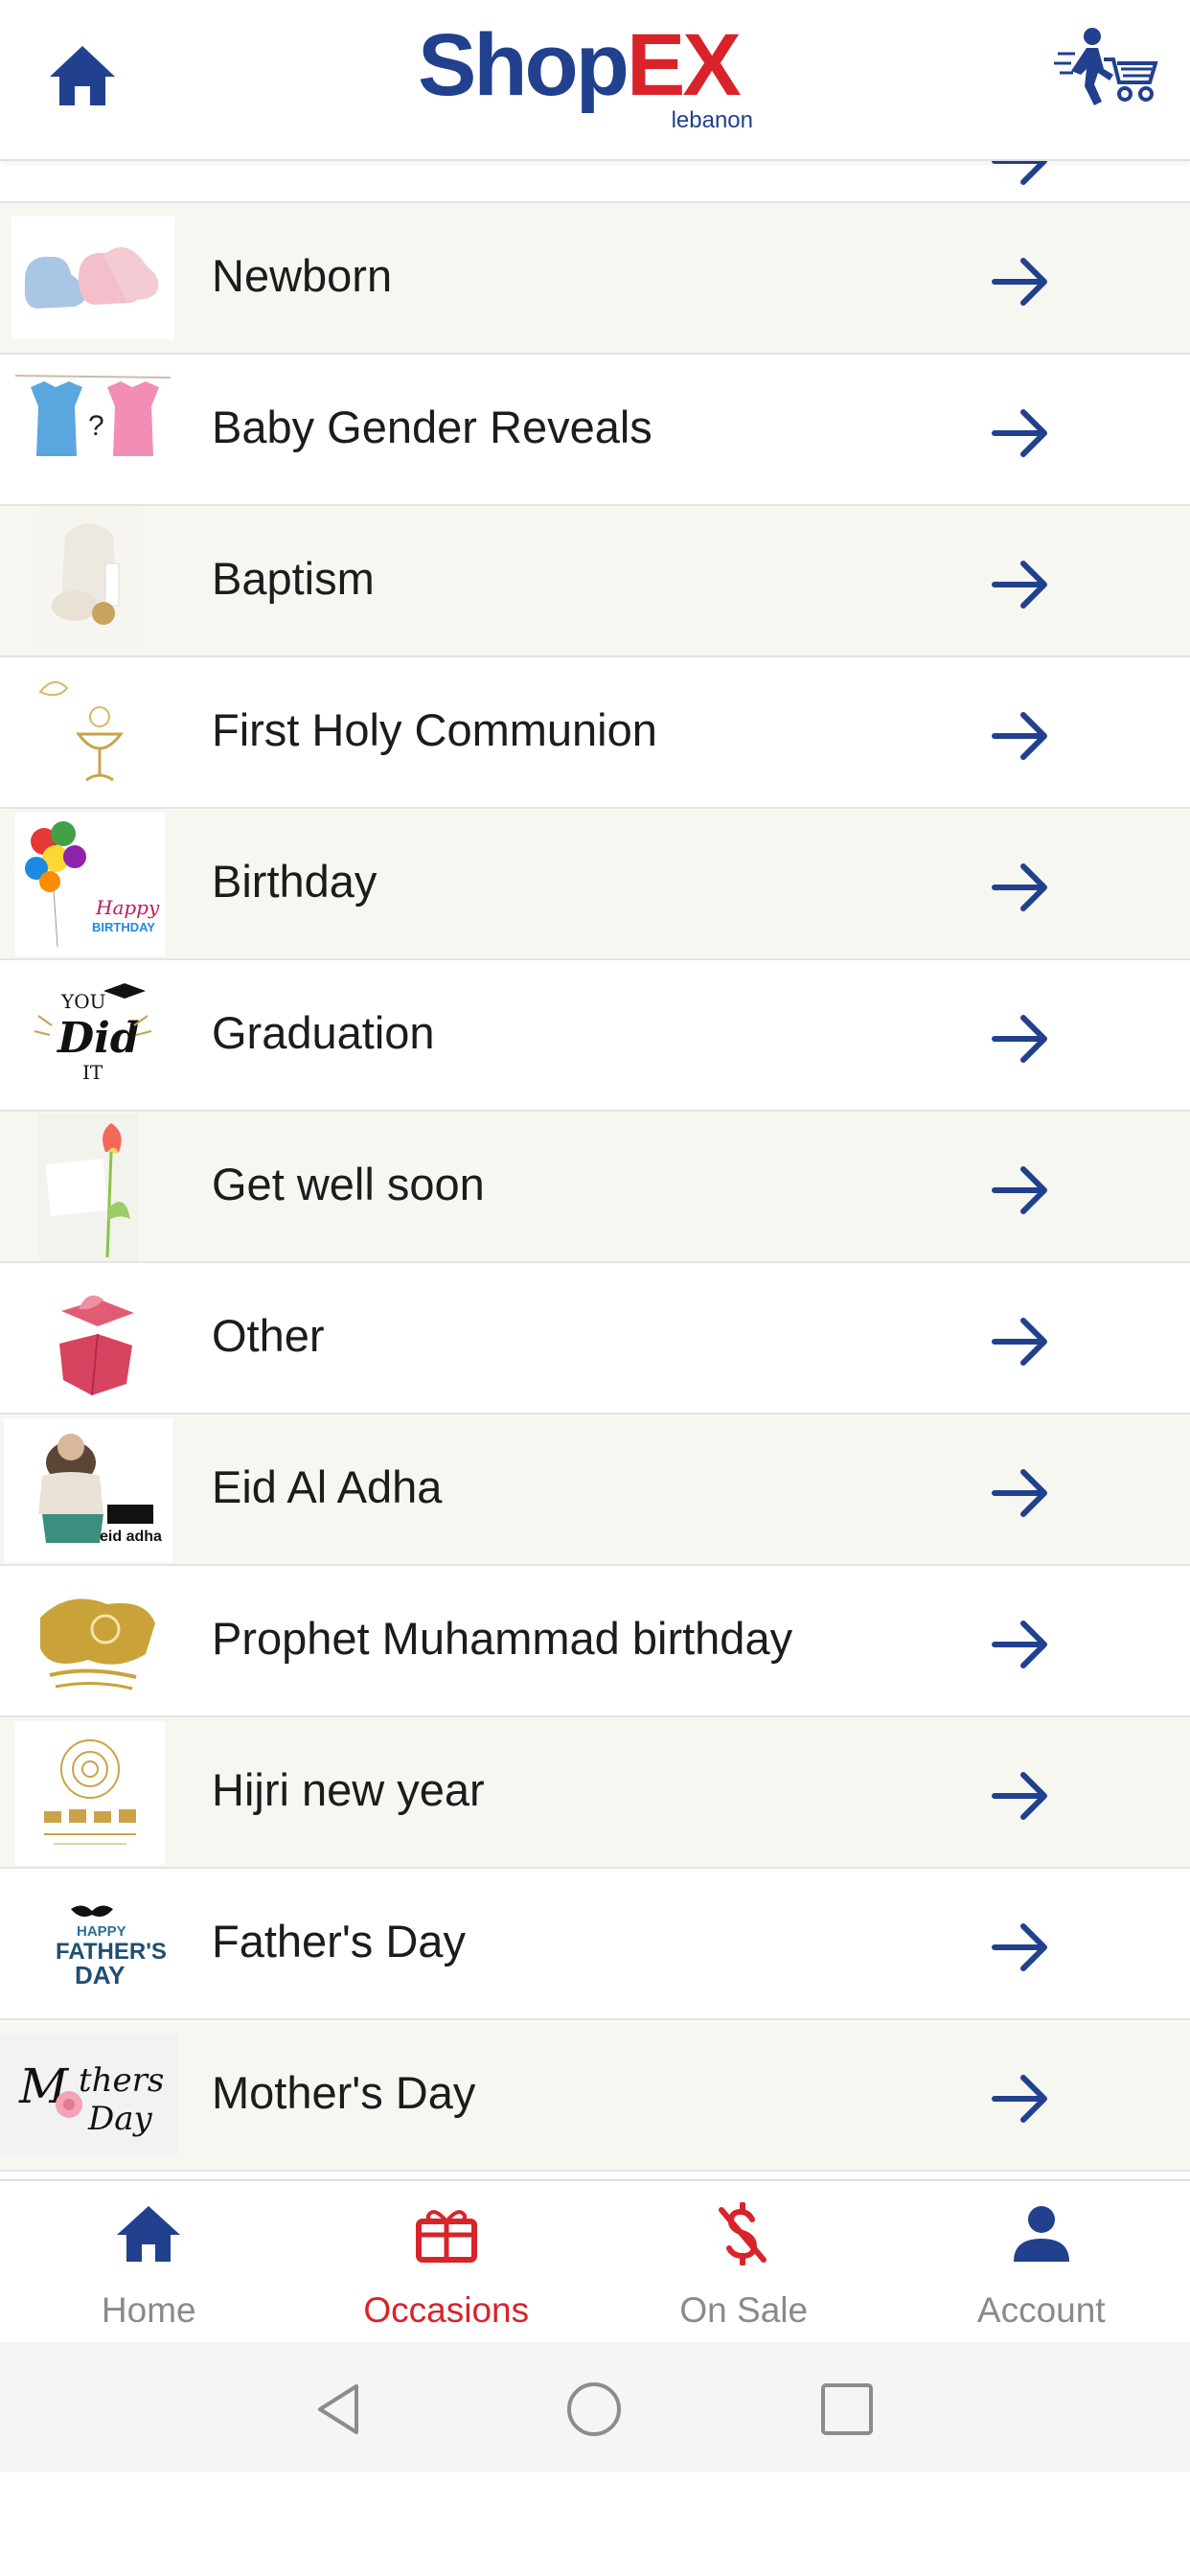 Image resolution: width=1190 pixels, height=2576 pixels. Describe the element at coordinates (447, 2310) in the screenshot. I see `nav-occasions-label: Occasions` at that location.